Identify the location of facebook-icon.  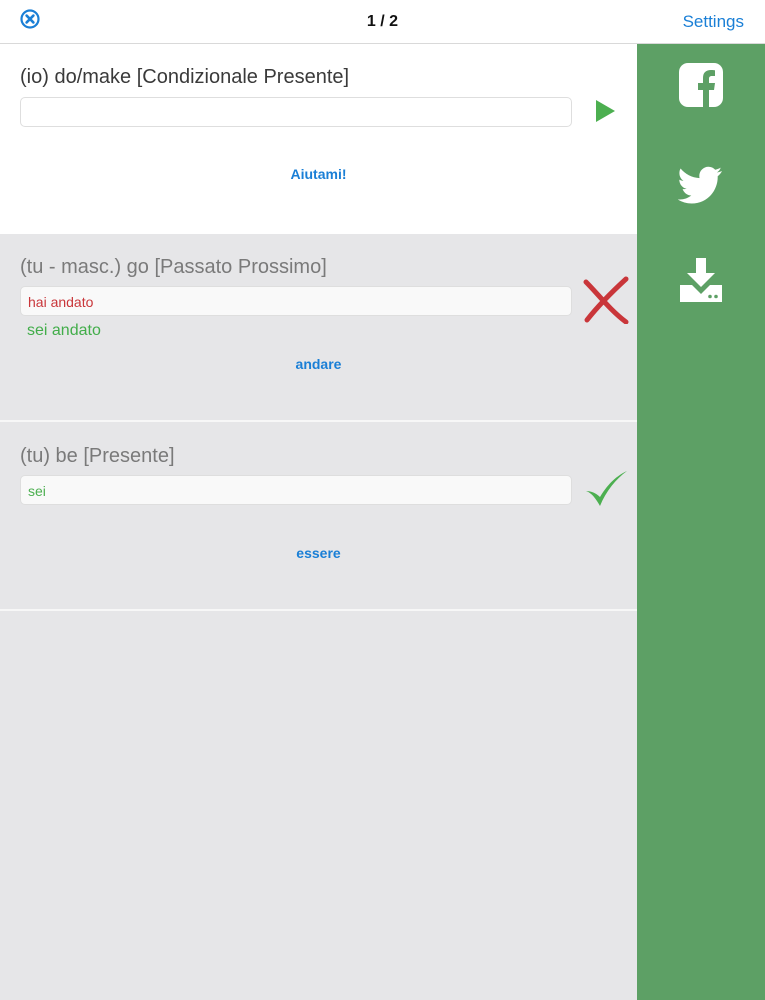
(701, 85).